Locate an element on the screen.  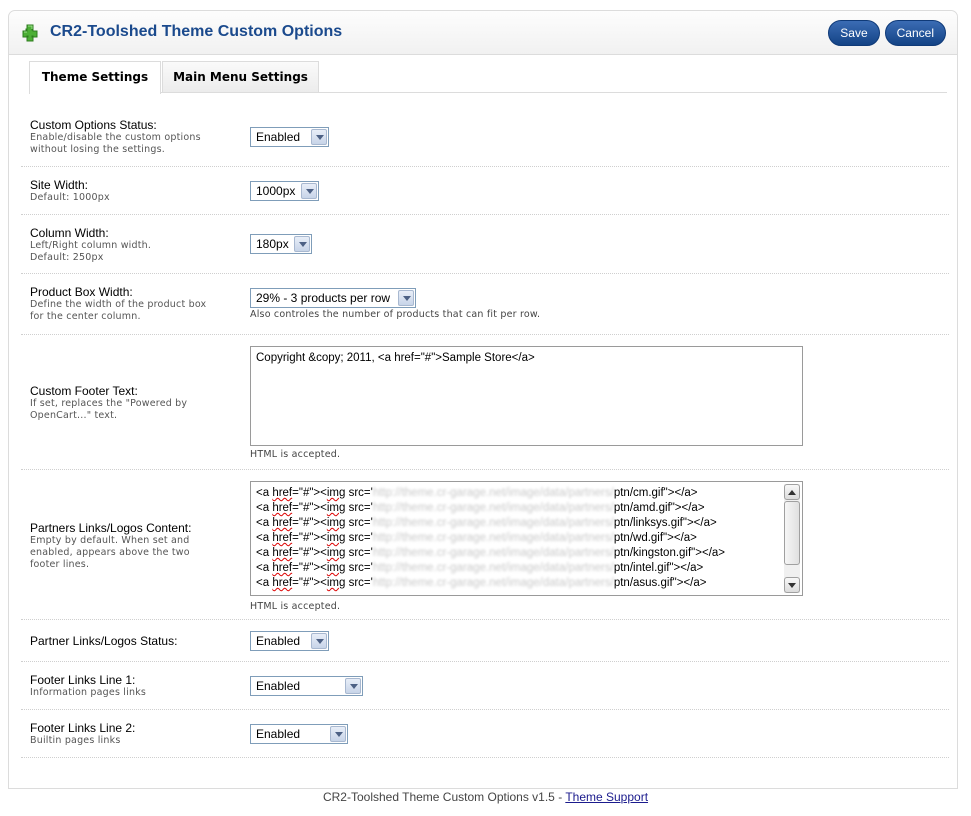
select-value: 29% - 3 products per row is located at coordinates (323, 298).